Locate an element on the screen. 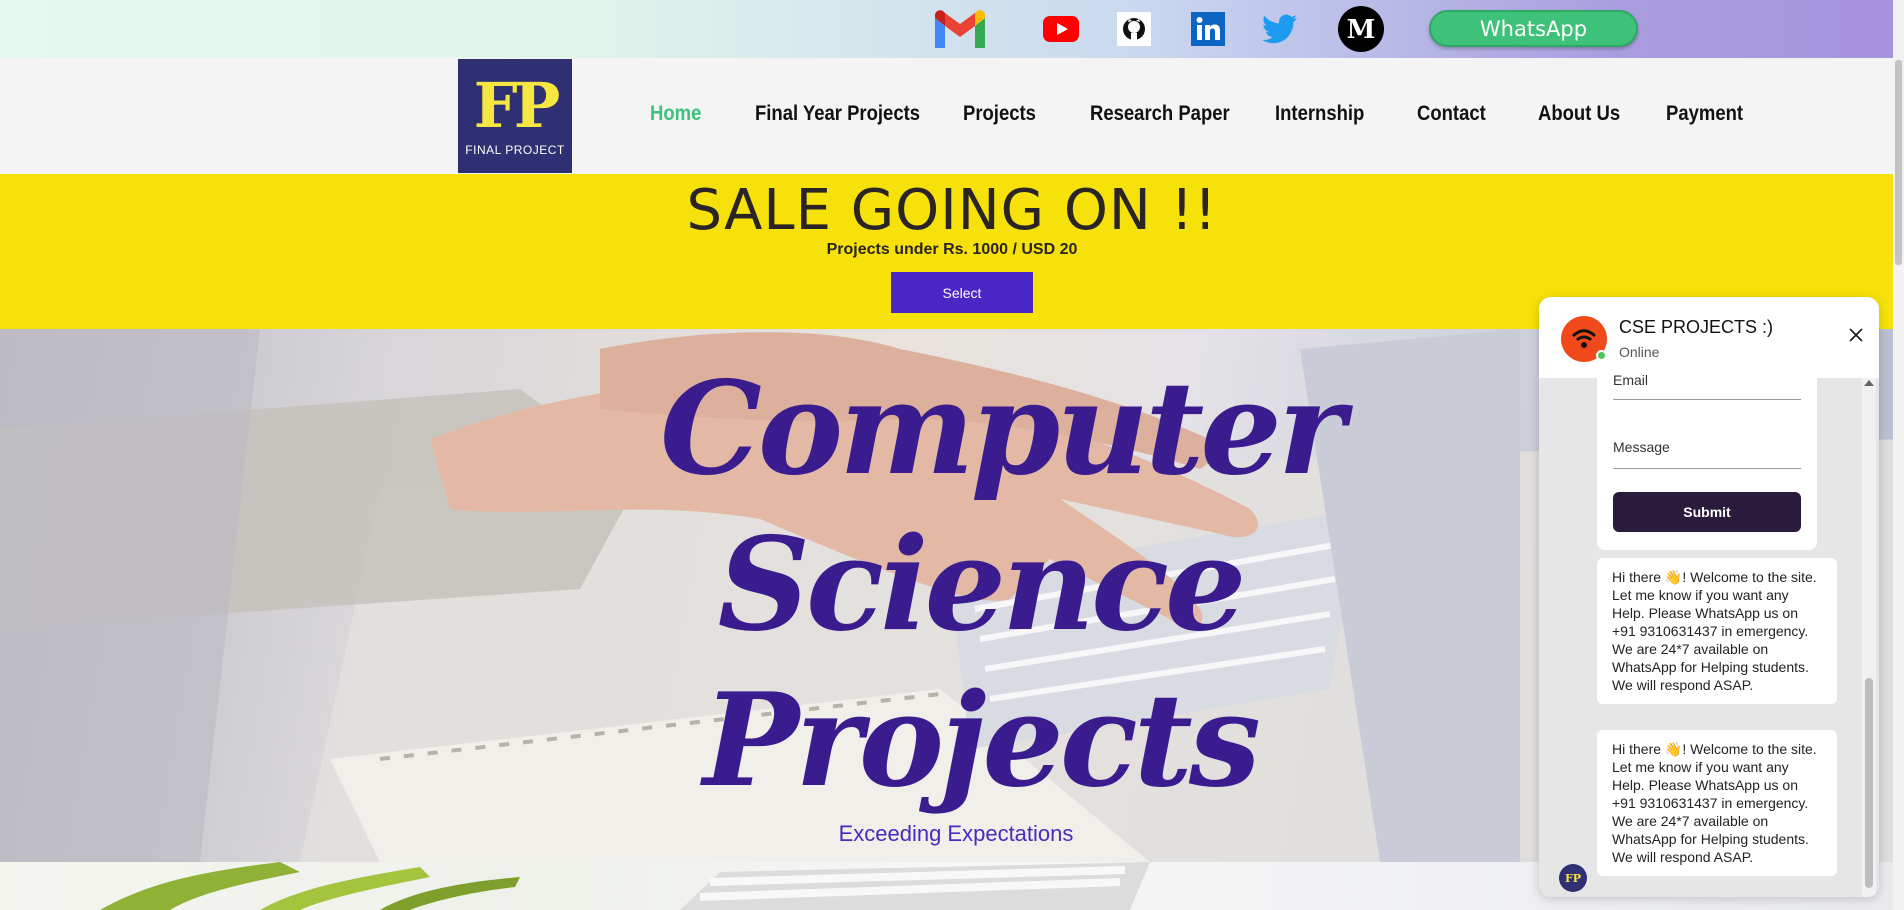 Image resolution: width=1904 pixels, height=910 pixels. message-field-underline is located at coordinates (1707, 468).